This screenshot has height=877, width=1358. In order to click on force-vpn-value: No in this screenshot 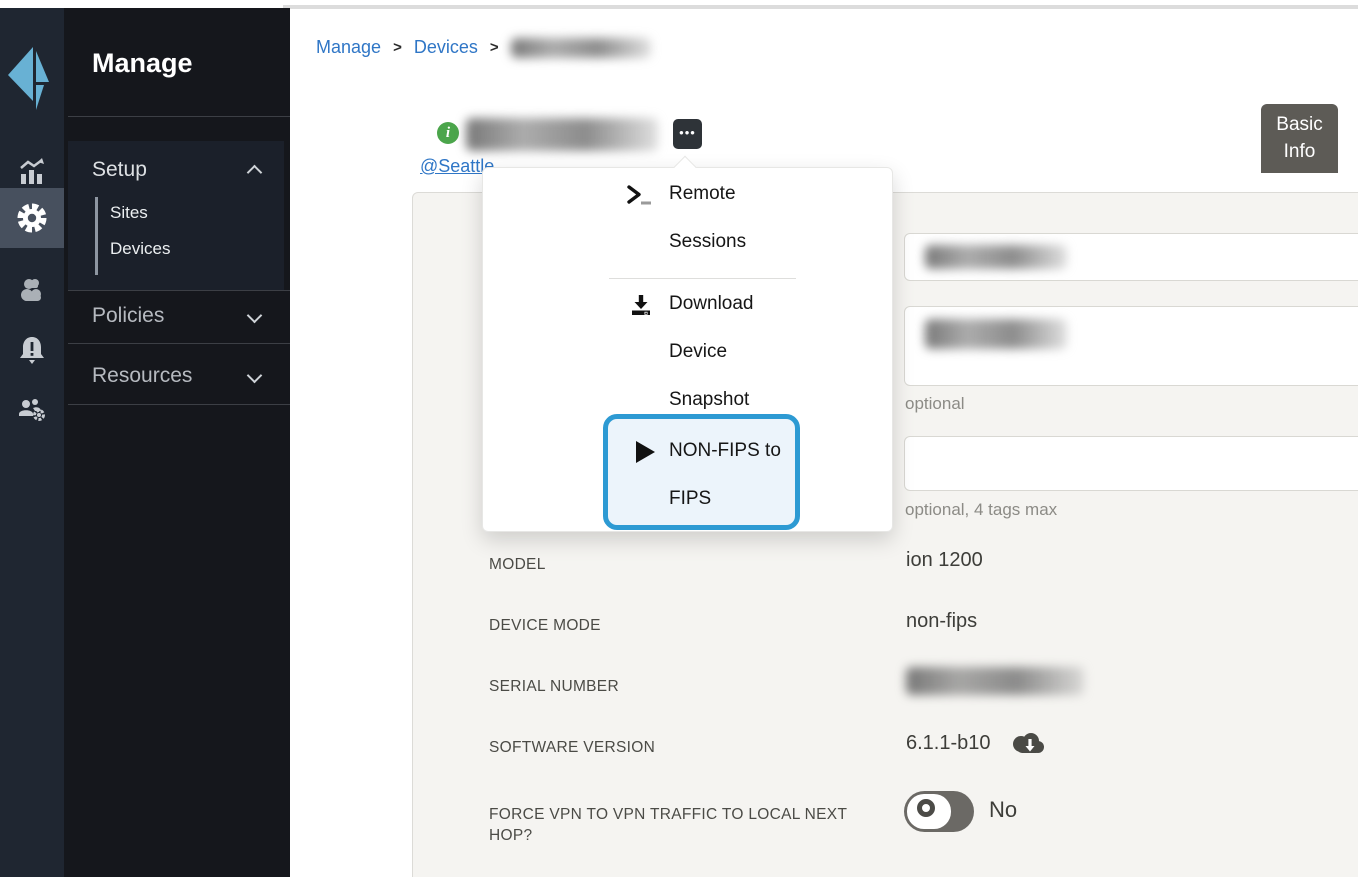, I will do `click(1003, 809)`.